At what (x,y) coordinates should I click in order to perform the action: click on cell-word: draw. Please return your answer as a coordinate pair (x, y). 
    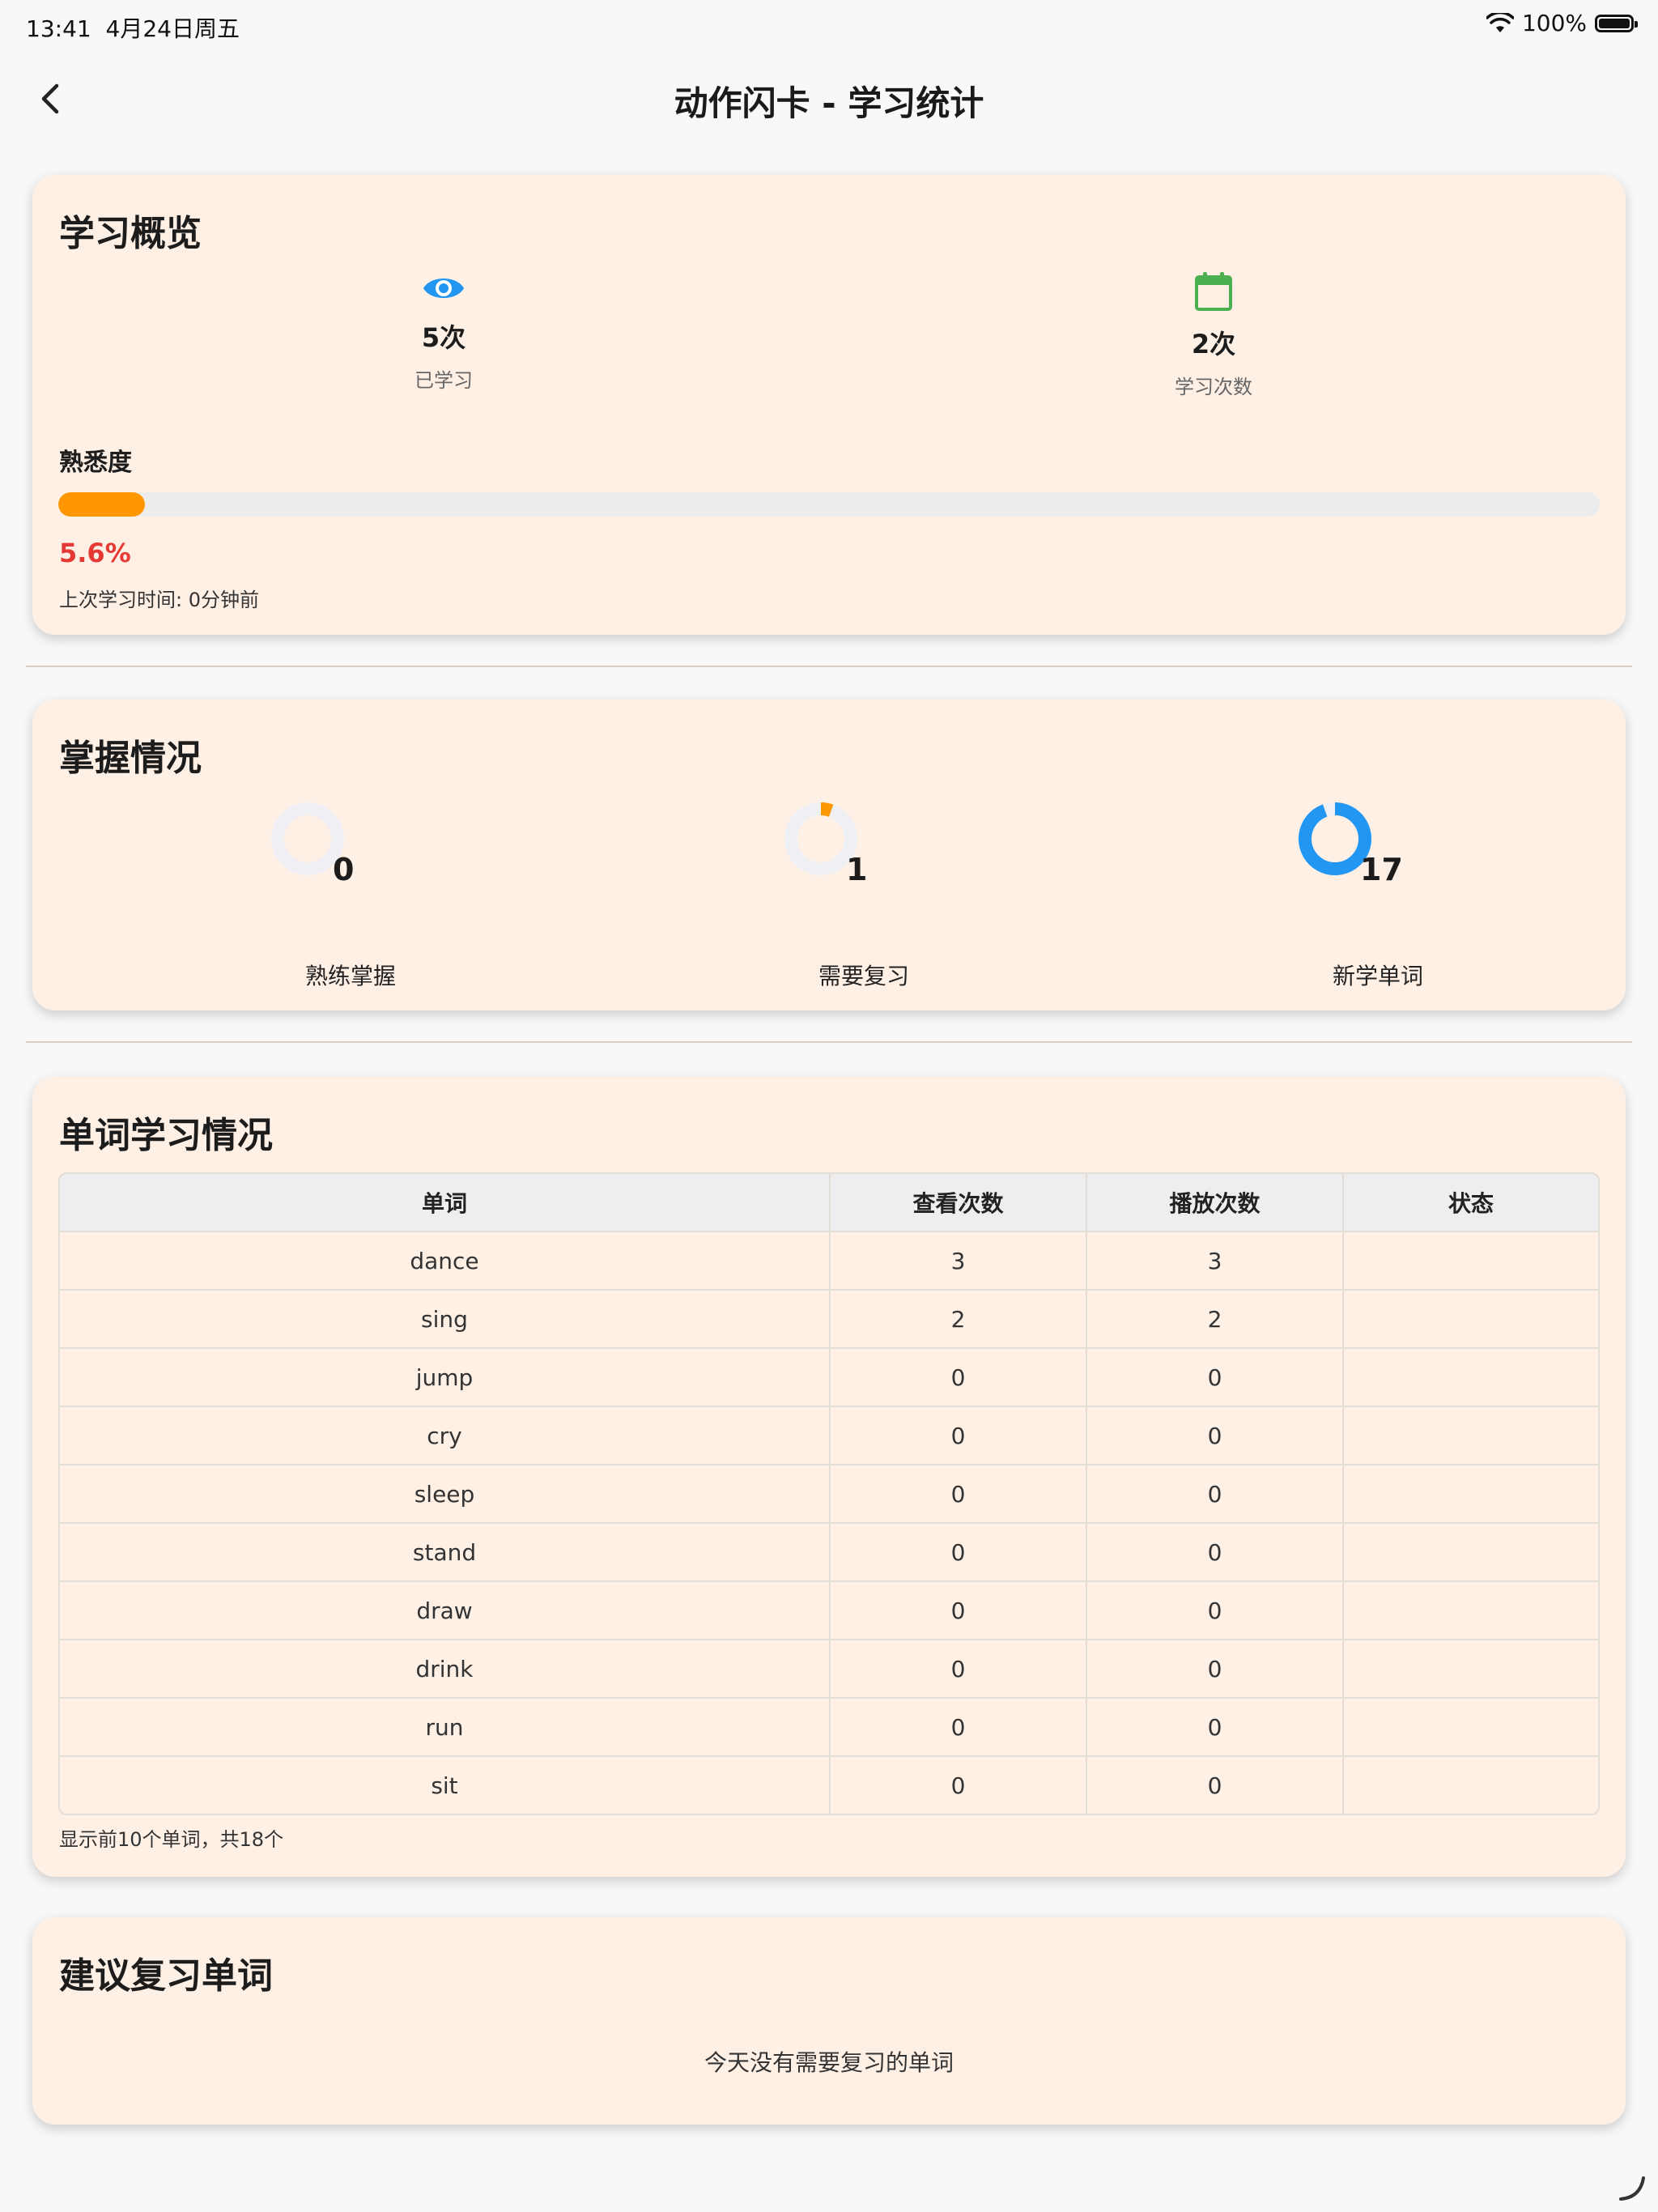
    Looking at the image, I should click on (444, 1611).